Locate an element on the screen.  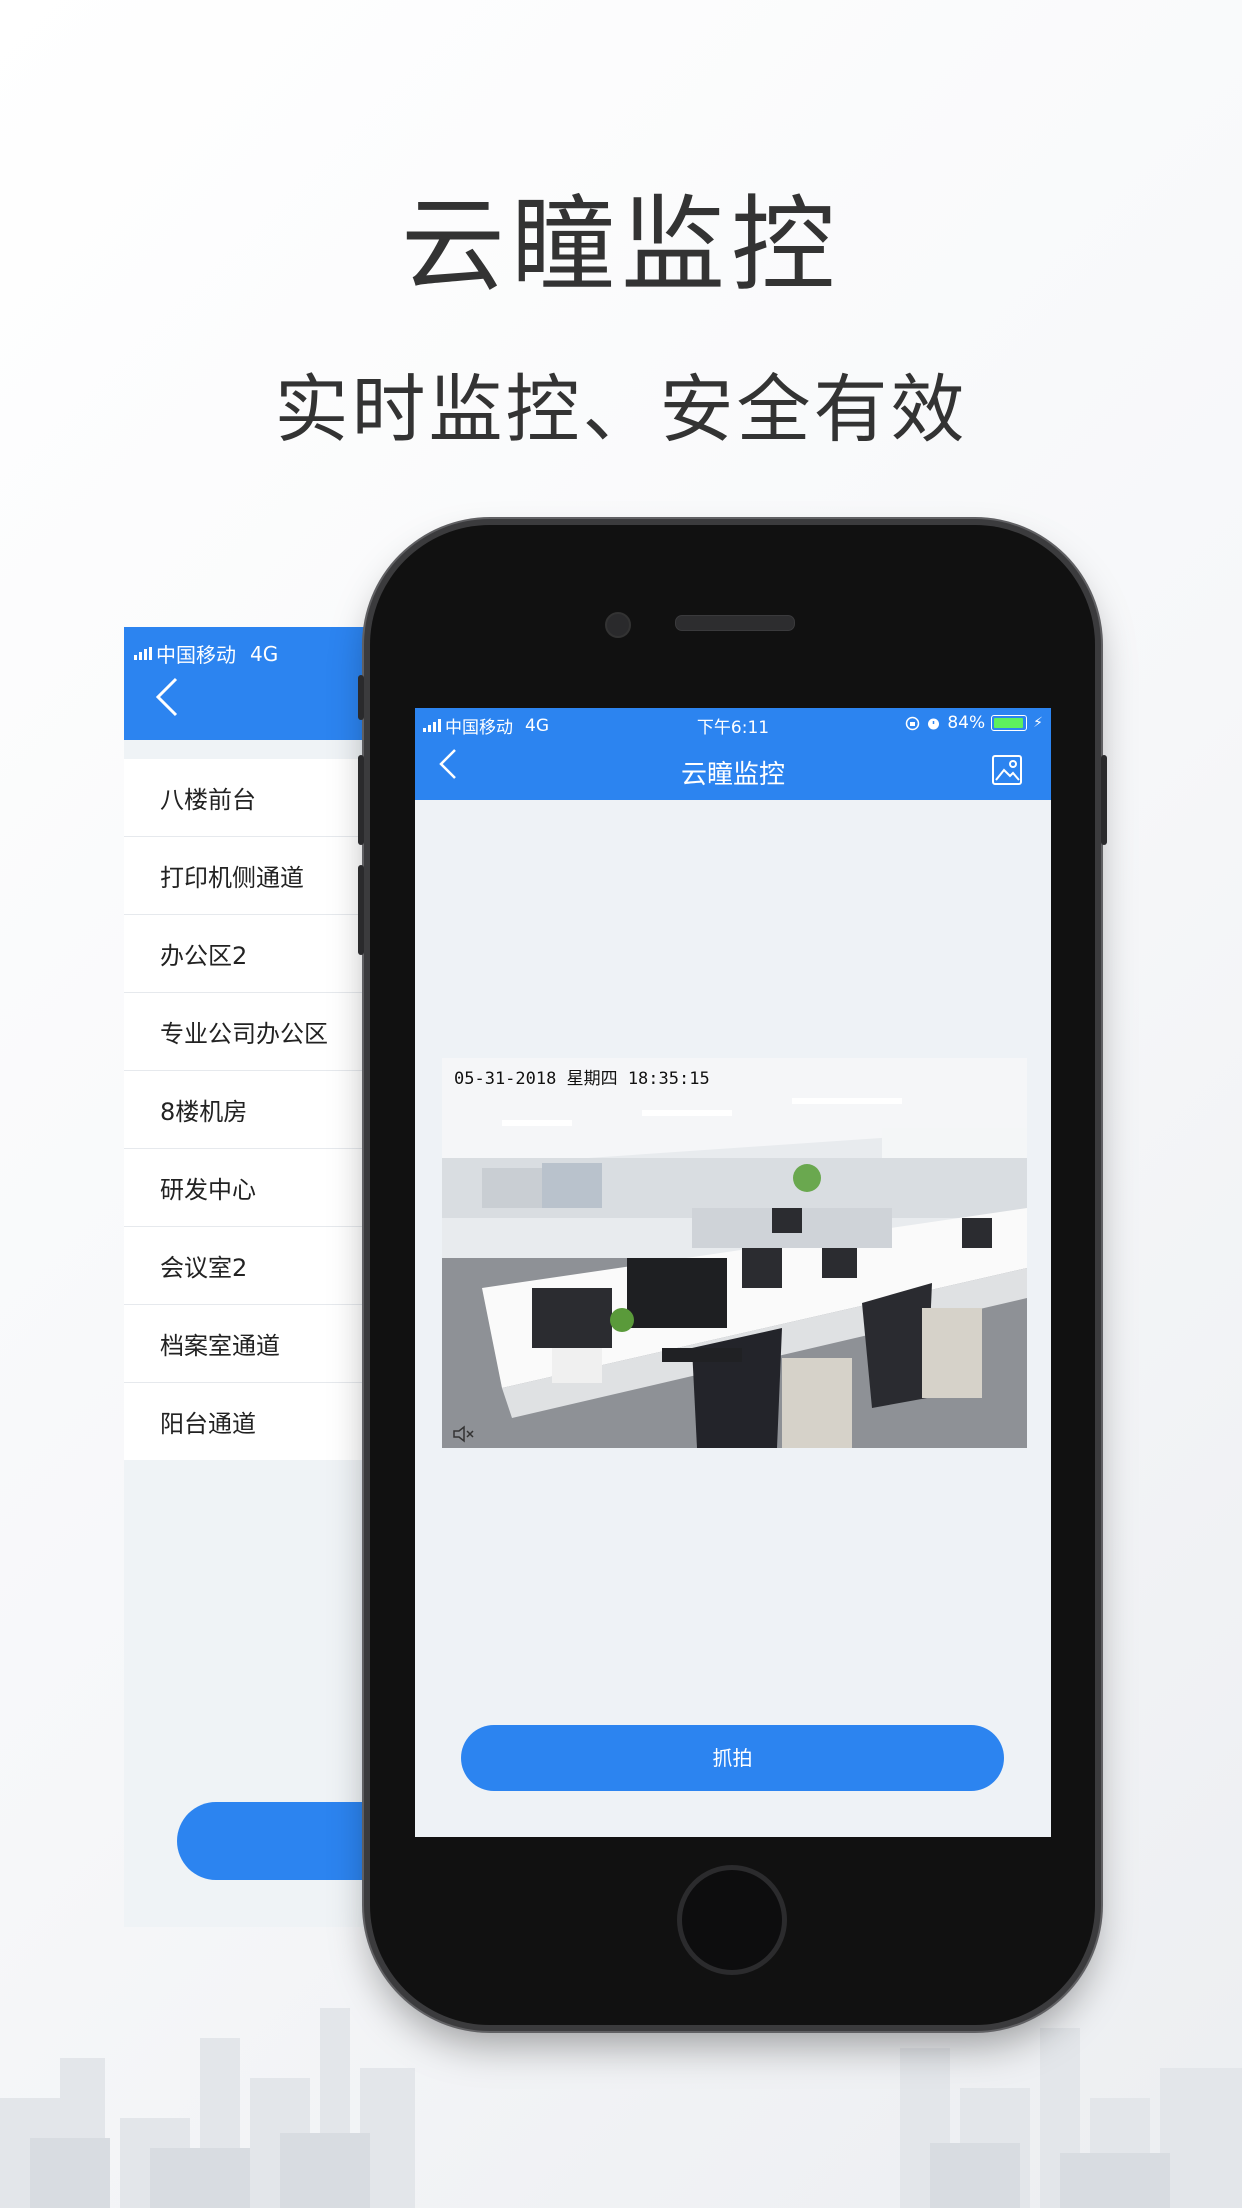
alarm-icon is located at coordinates (934, 723).